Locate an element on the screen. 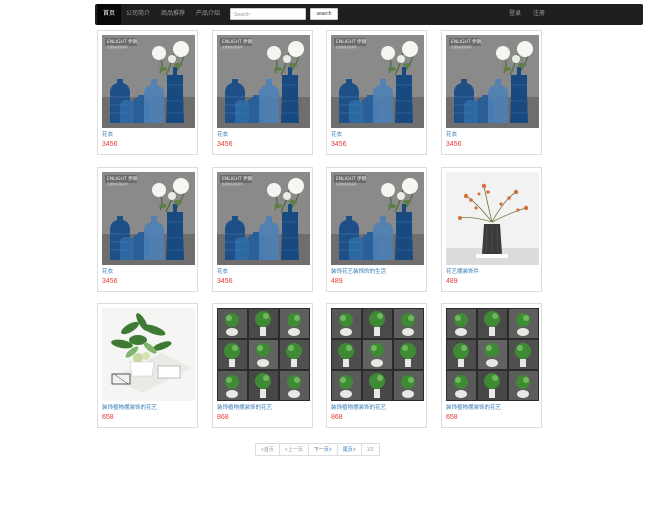 This screenshot has height=511, width=649. page-info: 1/3 is located at coordinates (370, 449).